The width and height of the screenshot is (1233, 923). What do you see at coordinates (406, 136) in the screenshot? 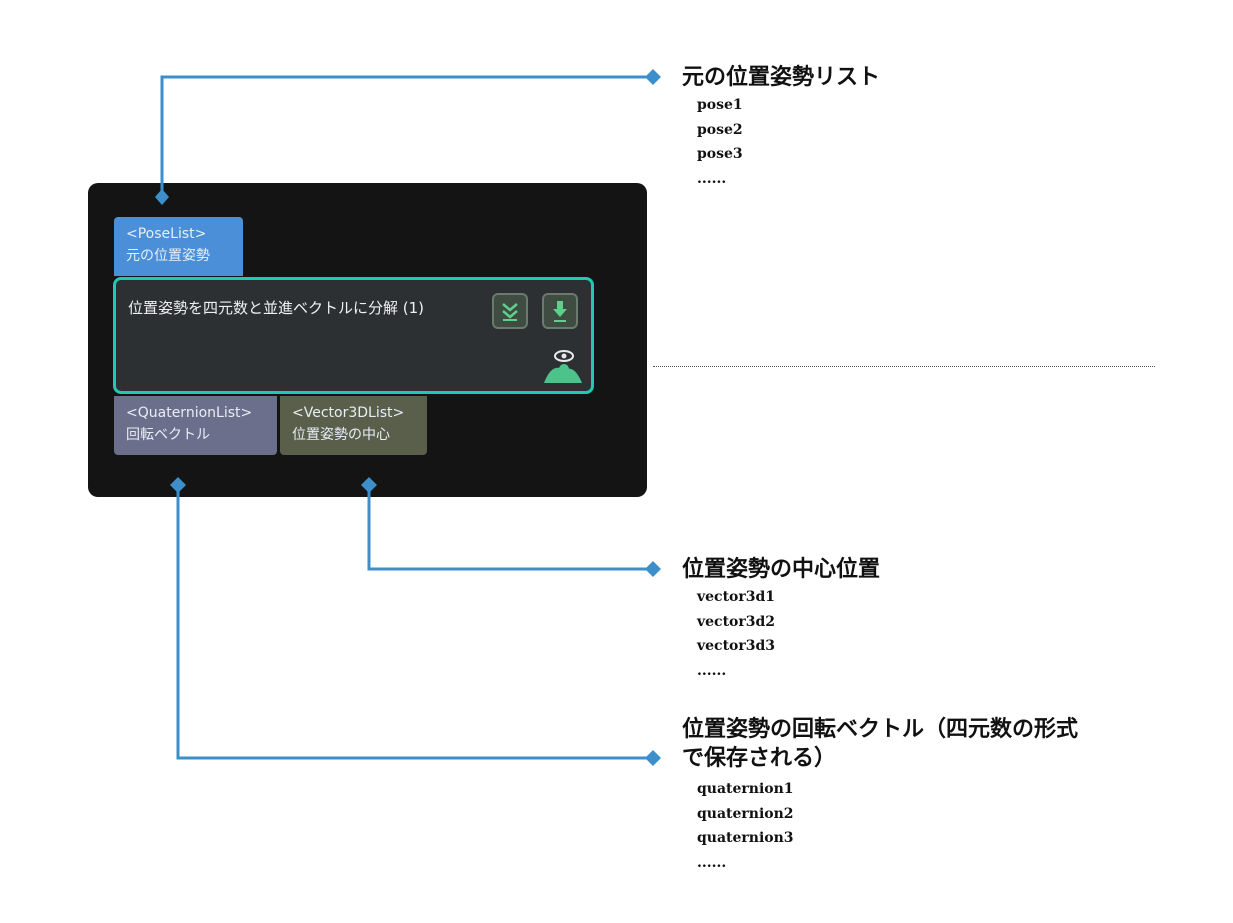
I see `connector-input` at bounding box center [406, 136].